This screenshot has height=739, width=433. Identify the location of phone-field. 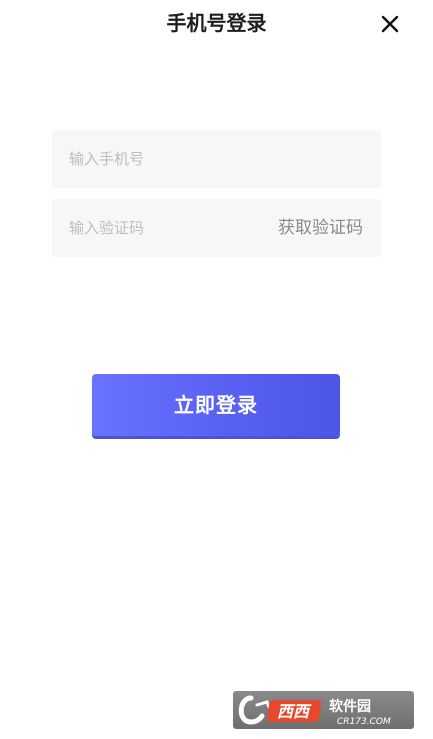
(216, 159).